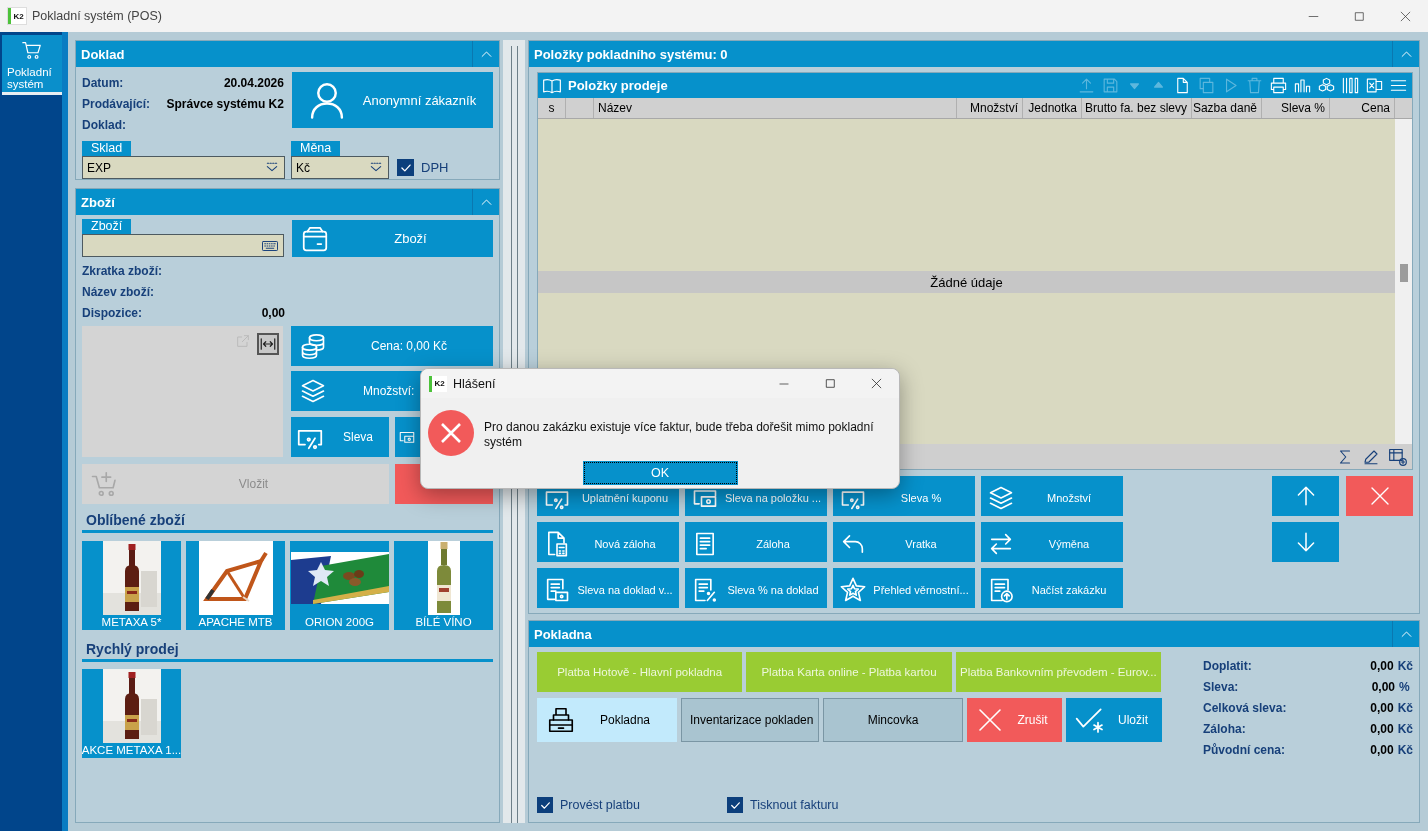 The width and height of the screenshot is (1428, 831). I want to click on summary-label: Původní cena:, so click(1244, 749).